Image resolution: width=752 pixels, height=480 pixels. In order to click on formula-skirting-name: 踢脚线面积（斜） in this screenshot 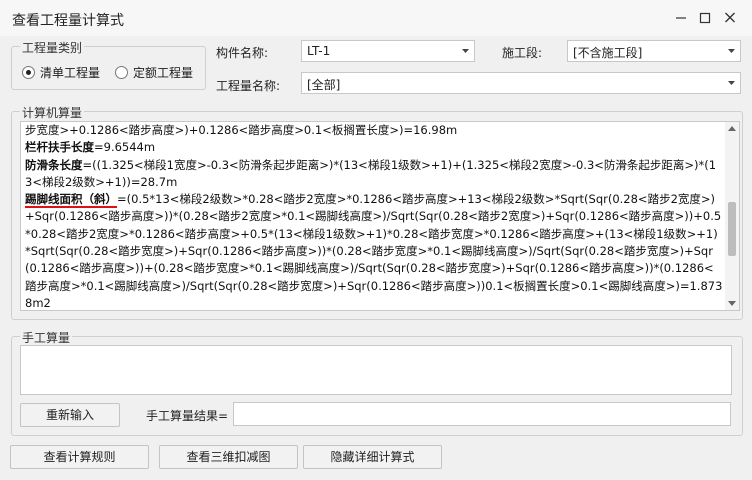, I will do `click(71, 200)`.